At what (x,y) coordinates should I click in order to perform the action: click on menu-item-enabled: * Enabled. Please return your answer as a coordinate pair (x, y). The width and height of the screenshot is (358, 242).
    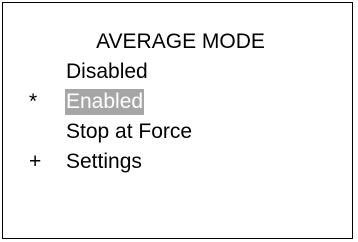
    Looking at the image, I should click on (87, 102).